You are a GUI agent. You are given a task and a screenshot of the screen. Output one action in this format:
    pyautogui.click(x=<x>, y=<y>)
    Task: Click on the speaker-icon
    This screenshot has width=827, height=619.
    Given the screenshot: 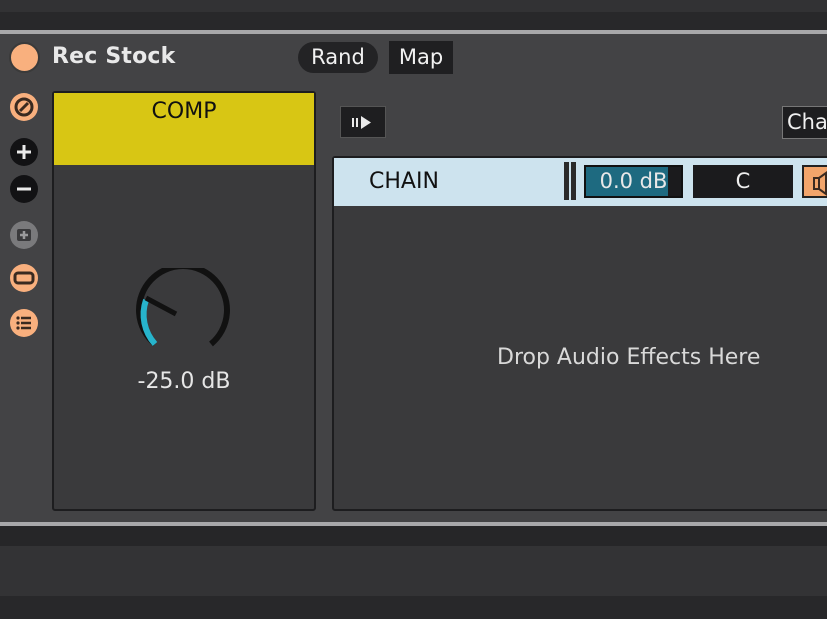 What is the action you would take?
    pyautogui.click(x=820, y=183)
    